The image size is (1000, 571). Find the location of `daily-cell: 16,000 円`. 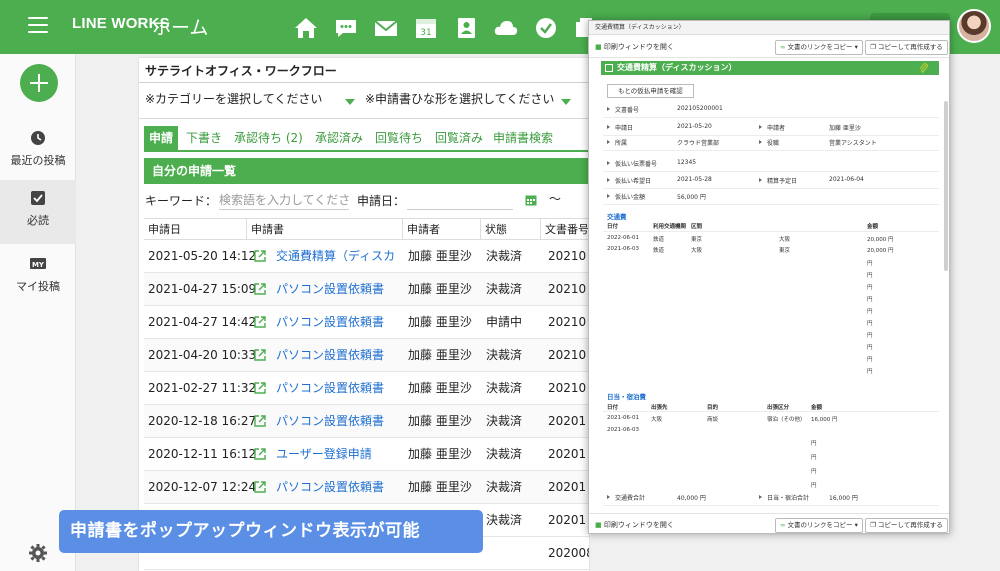

daily-cell: 16,000 円 is located at coordinates (824, 420).